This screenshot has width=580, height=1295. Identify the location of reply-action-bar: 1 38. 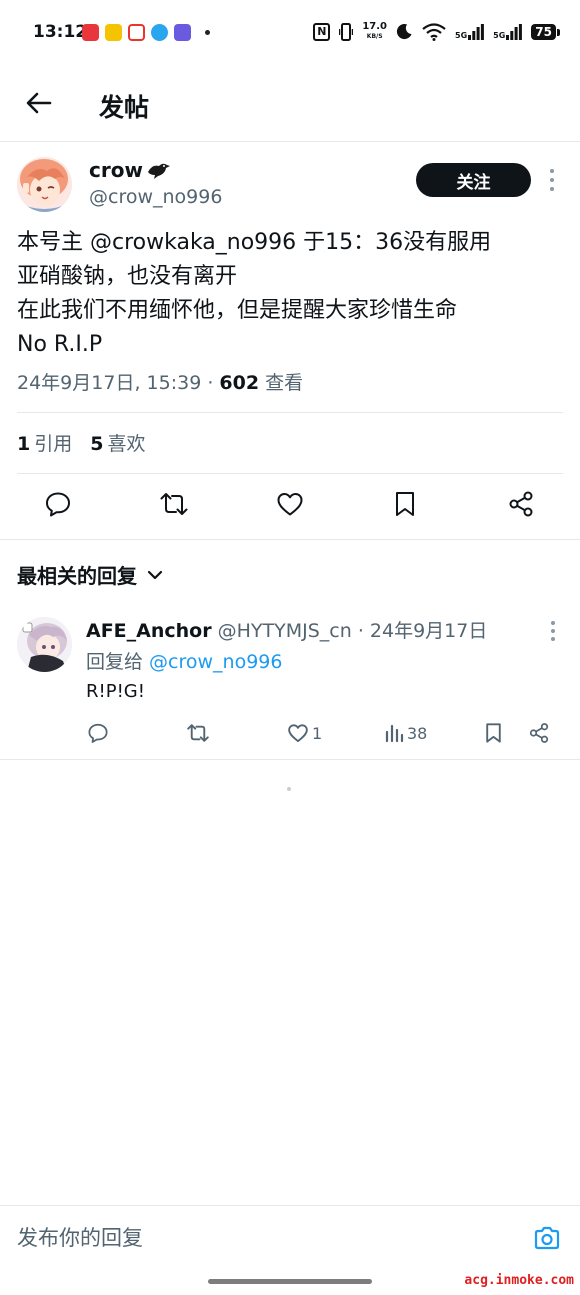
(290, 734).